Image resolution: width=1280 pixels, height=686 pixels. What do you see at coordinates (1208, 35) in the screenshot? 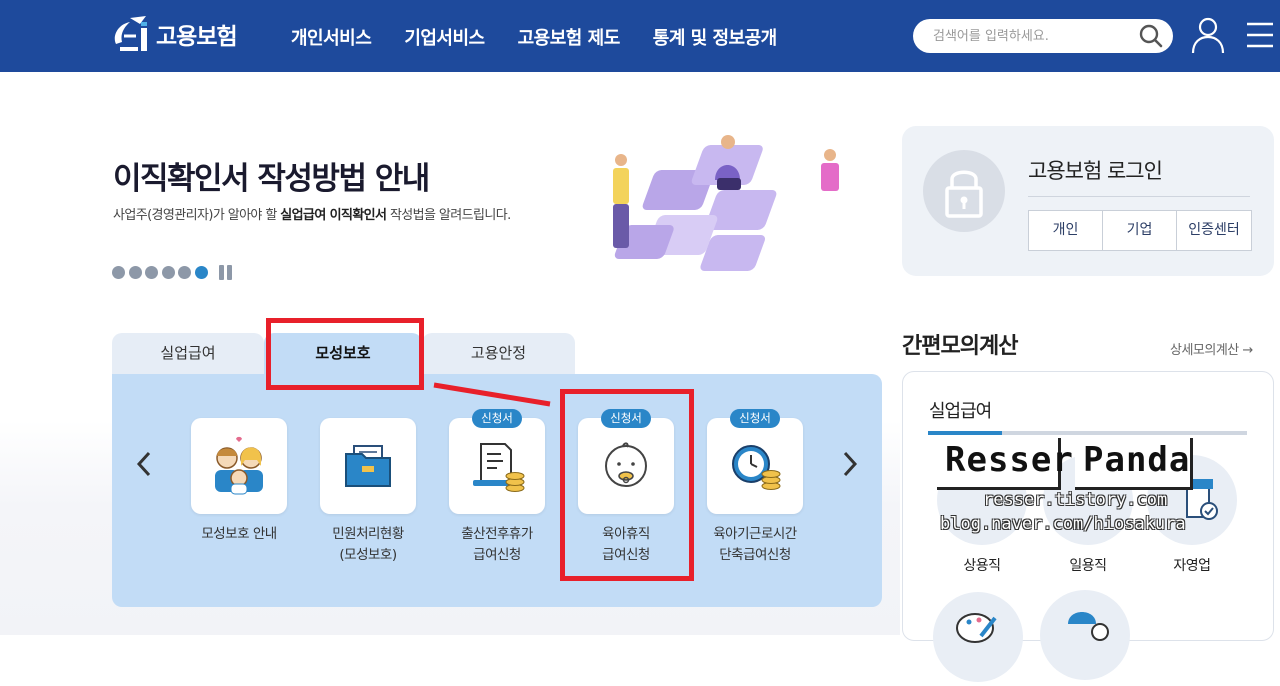
I see `user-icon` at bounding box center [1208, 35].